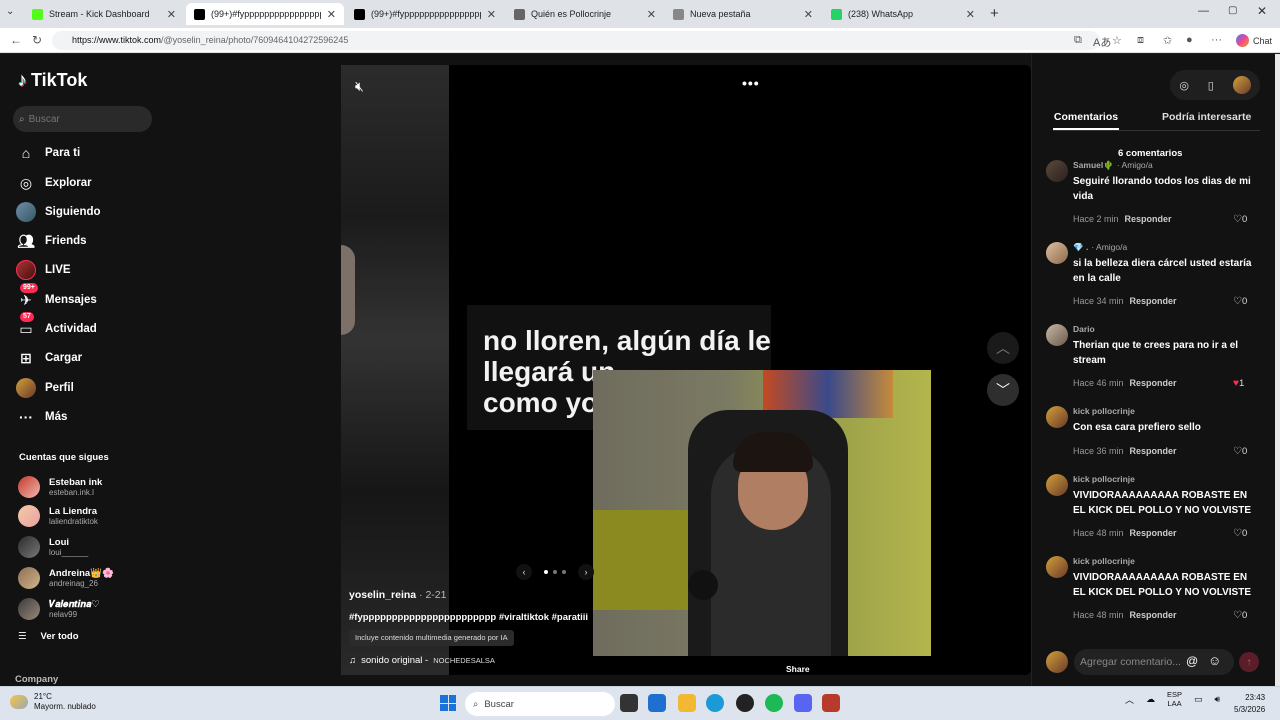 This screenshot has height=720, width=1280. What do you see at coordinates (53, 702) in the screenshot?
I see `weather-widget: 21°C Mayorm. nublado` at bounding box center [53, 702].